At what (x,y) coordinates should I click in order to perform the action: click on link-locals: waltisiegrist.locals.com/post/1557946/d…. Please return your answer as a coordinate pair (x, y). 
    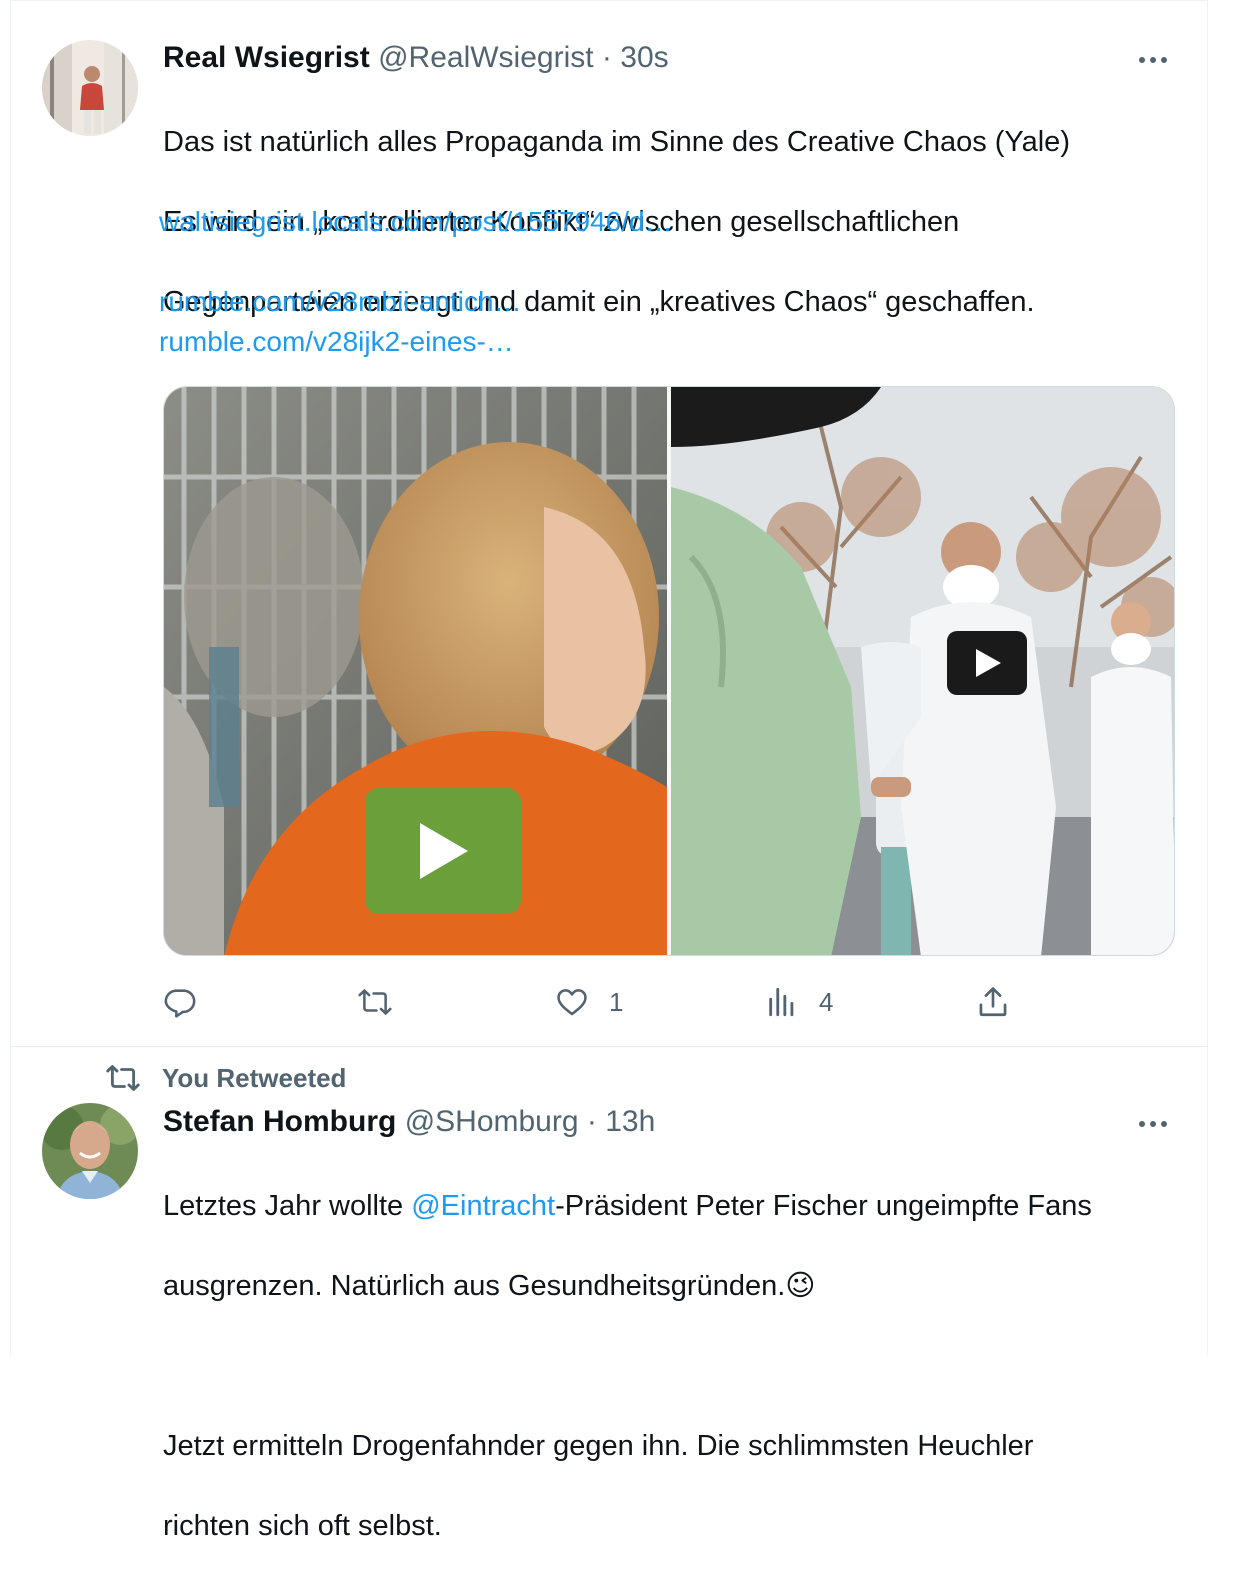
    Looking at the image, I should click on (416, 222).